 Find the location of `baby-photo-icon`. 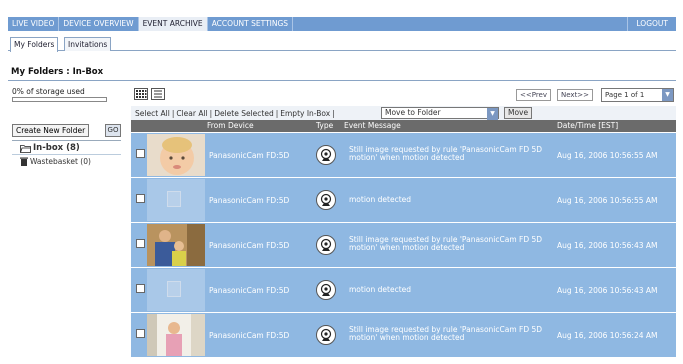

baby-photo-icon is located at coordinates (176, 155).